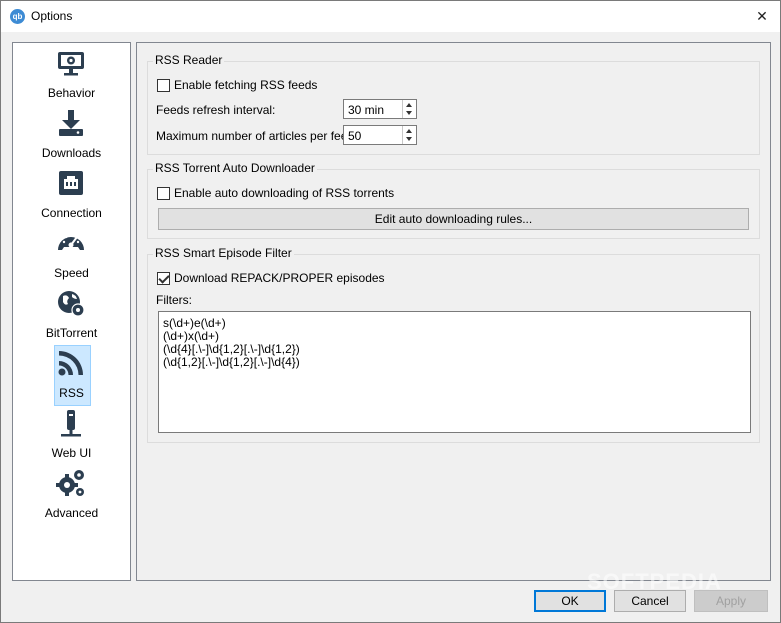 The width and height of the screenshot is (781, 623). What do you see at coordinates (390, 16) in the screenshot?
I see `title-bar: qb Options ✕` at bounding box center [390, 16].